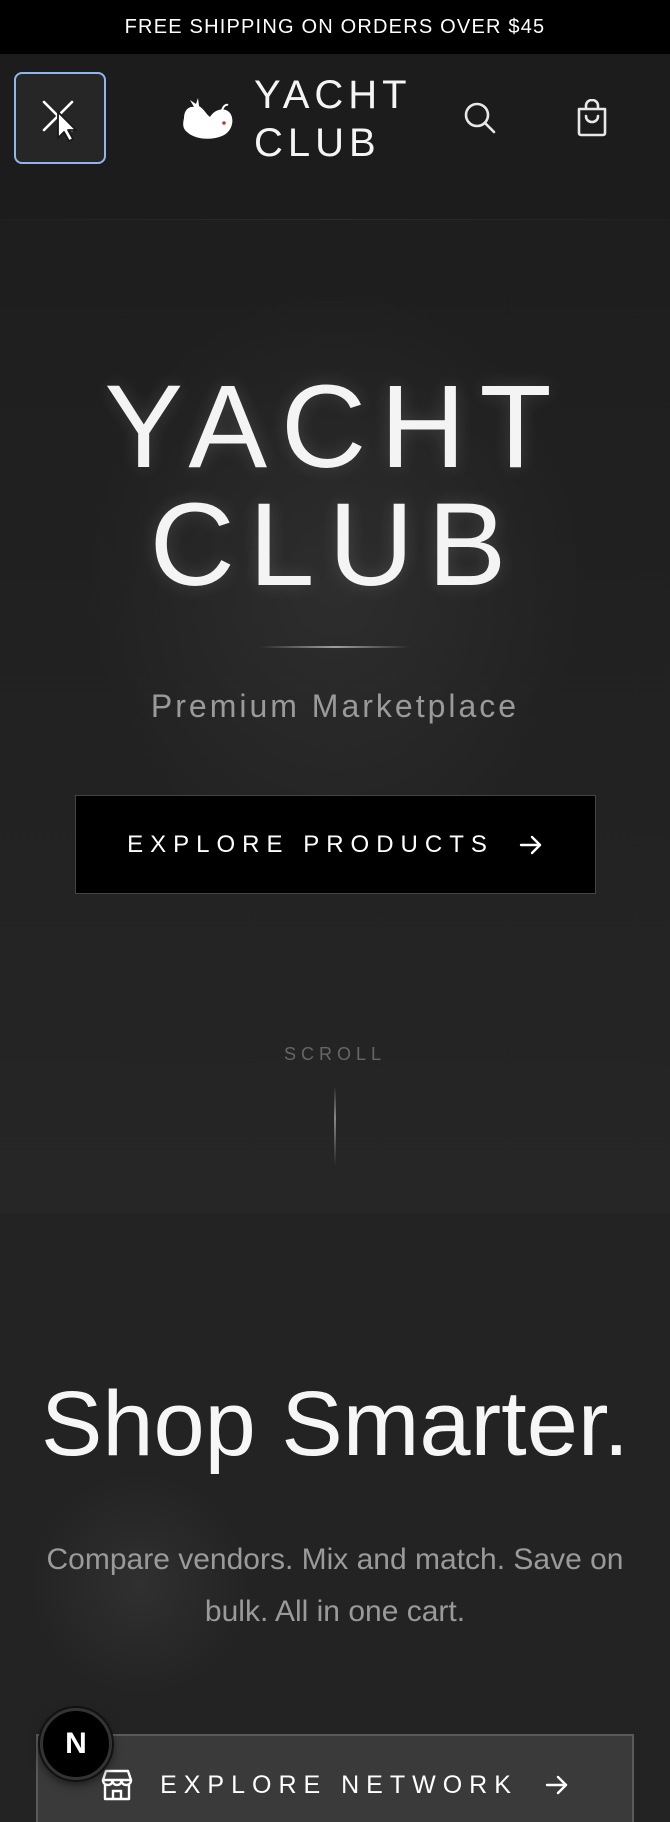  I want to click on explore-products-label: EXPLORE PRODUCTS, so click(310, 844).